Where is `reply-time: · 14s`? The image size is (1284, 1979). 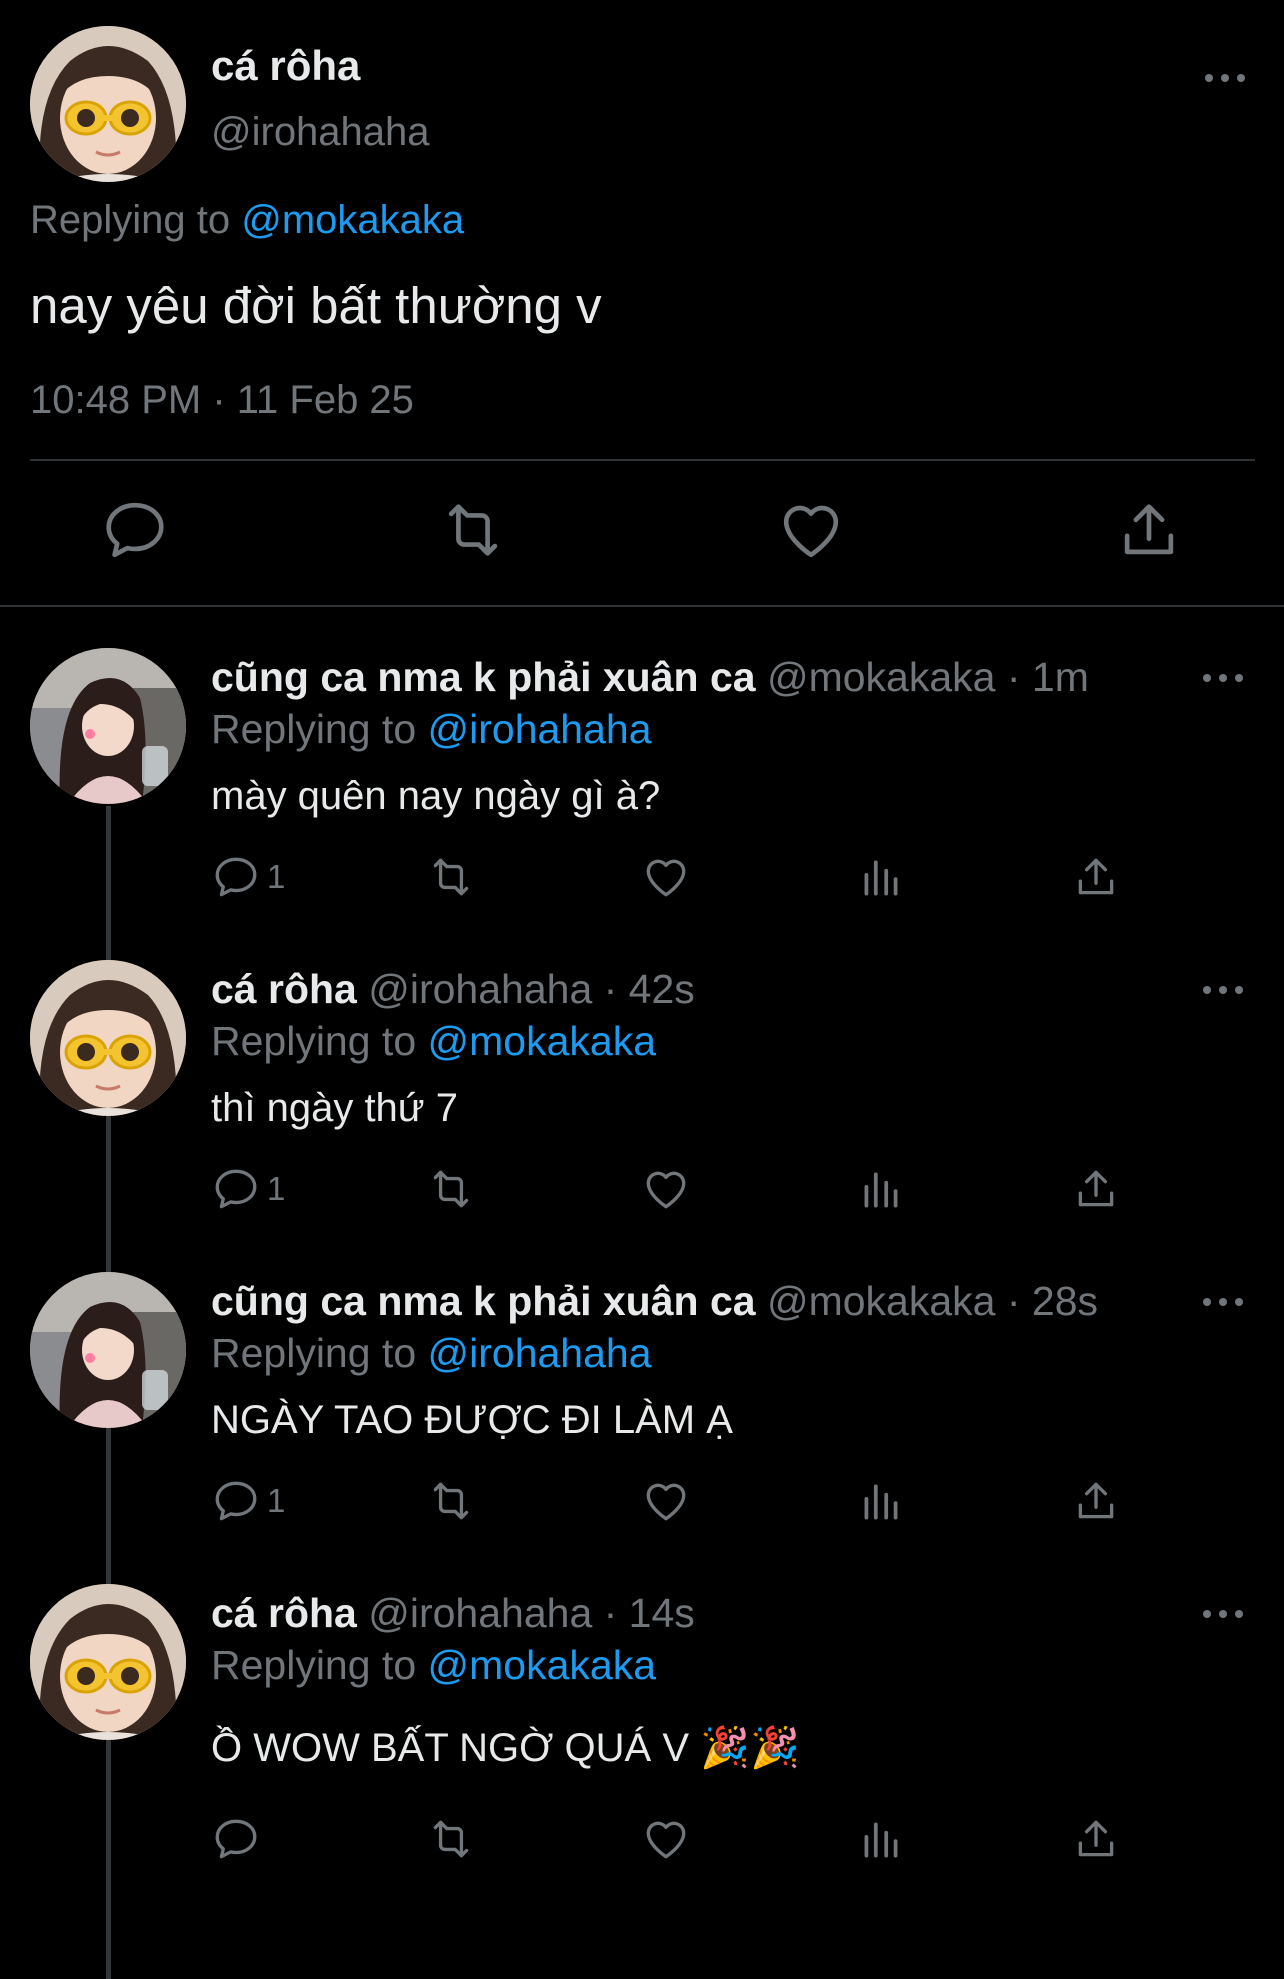 reply-time: · 14s is located at coordinates (643, 1613).